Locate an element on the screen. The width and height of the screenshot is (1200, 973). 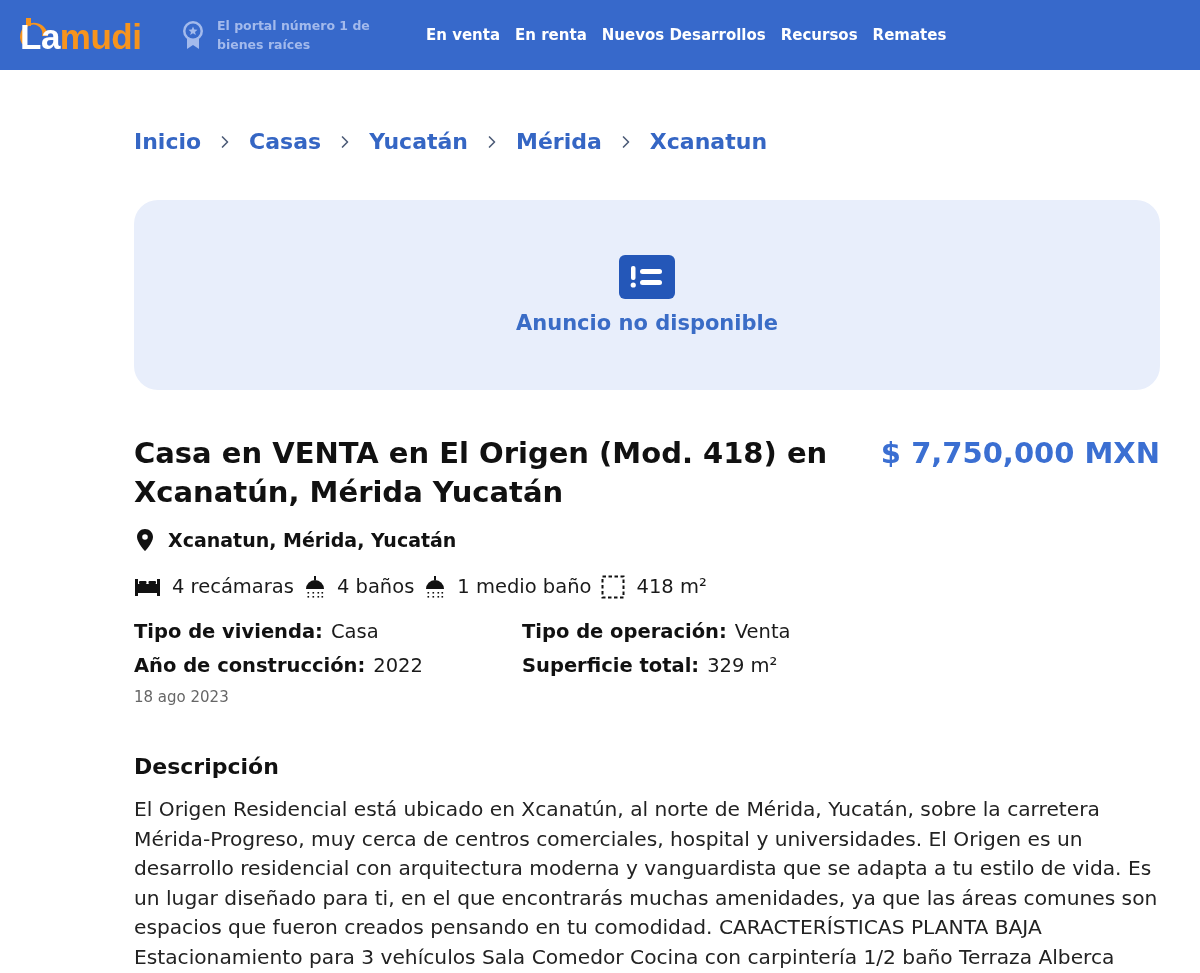
attribute-value: 2022 is located at coordinates (398, 666).